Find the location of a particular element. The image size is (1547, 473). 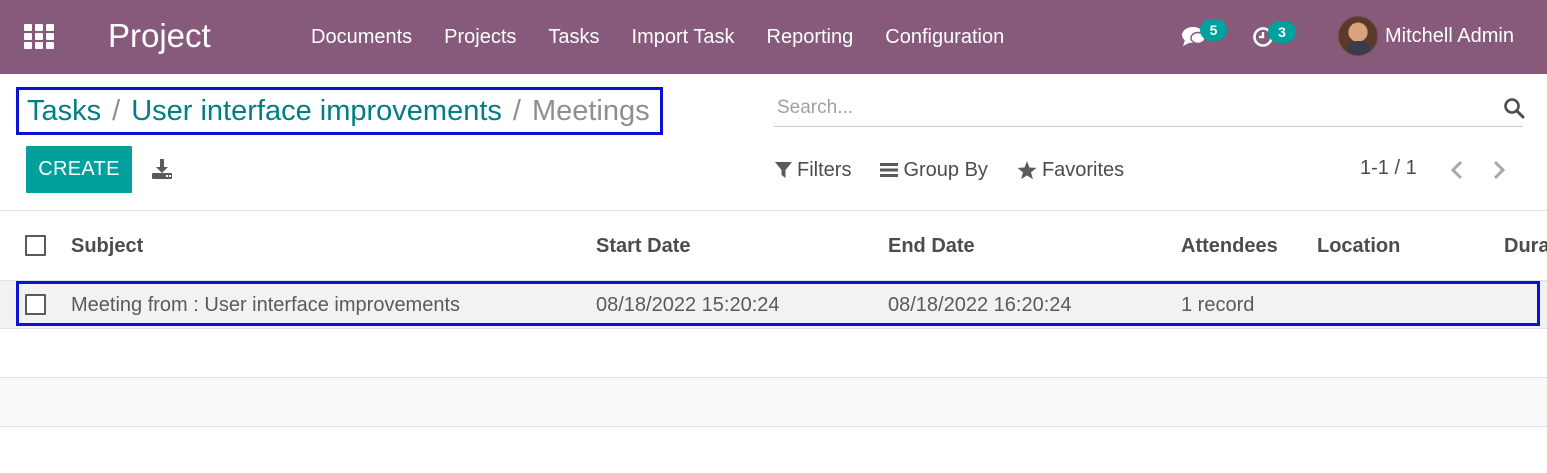

column-header-end-date: End Date is located at coordinates (931, 246).